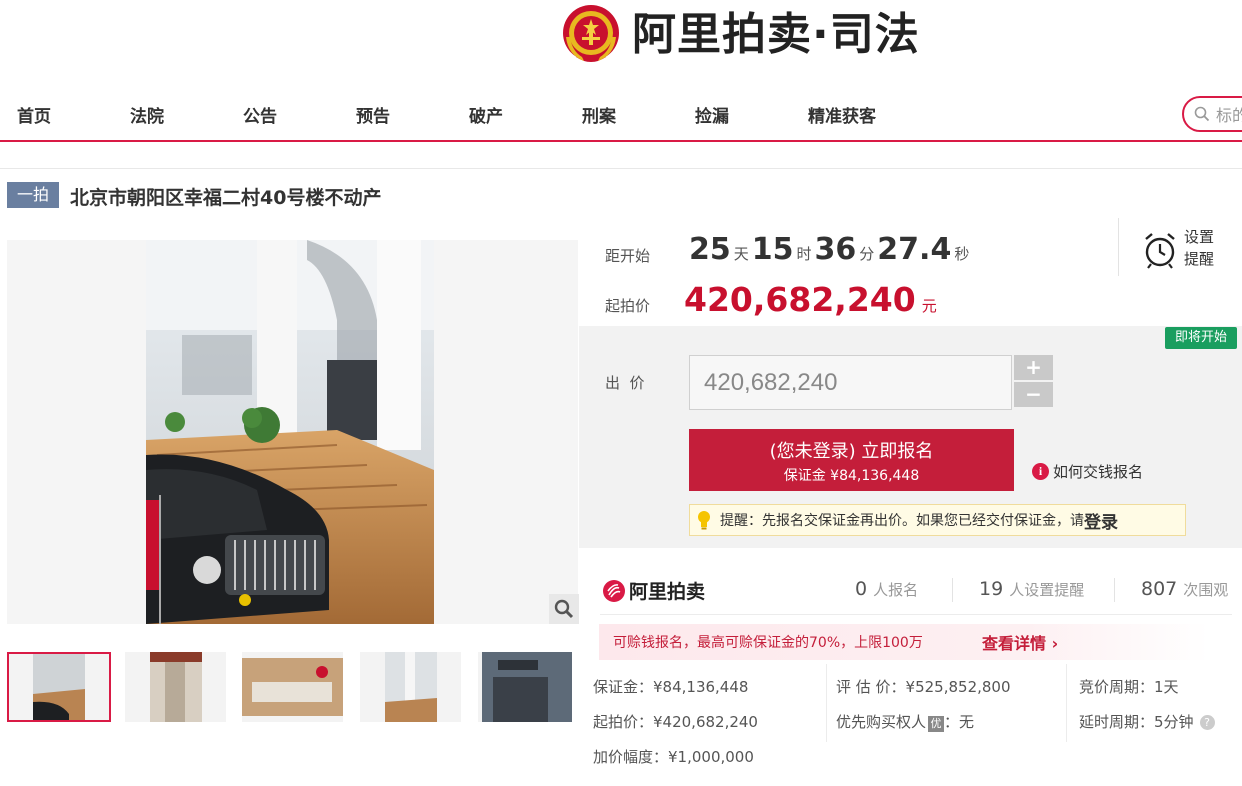 Image resolution: width=1242 pixels, height=786 pixels. Describe the element at coordinates (34, 114) in the screenshot. I see `nav-home: 首页` at that location.